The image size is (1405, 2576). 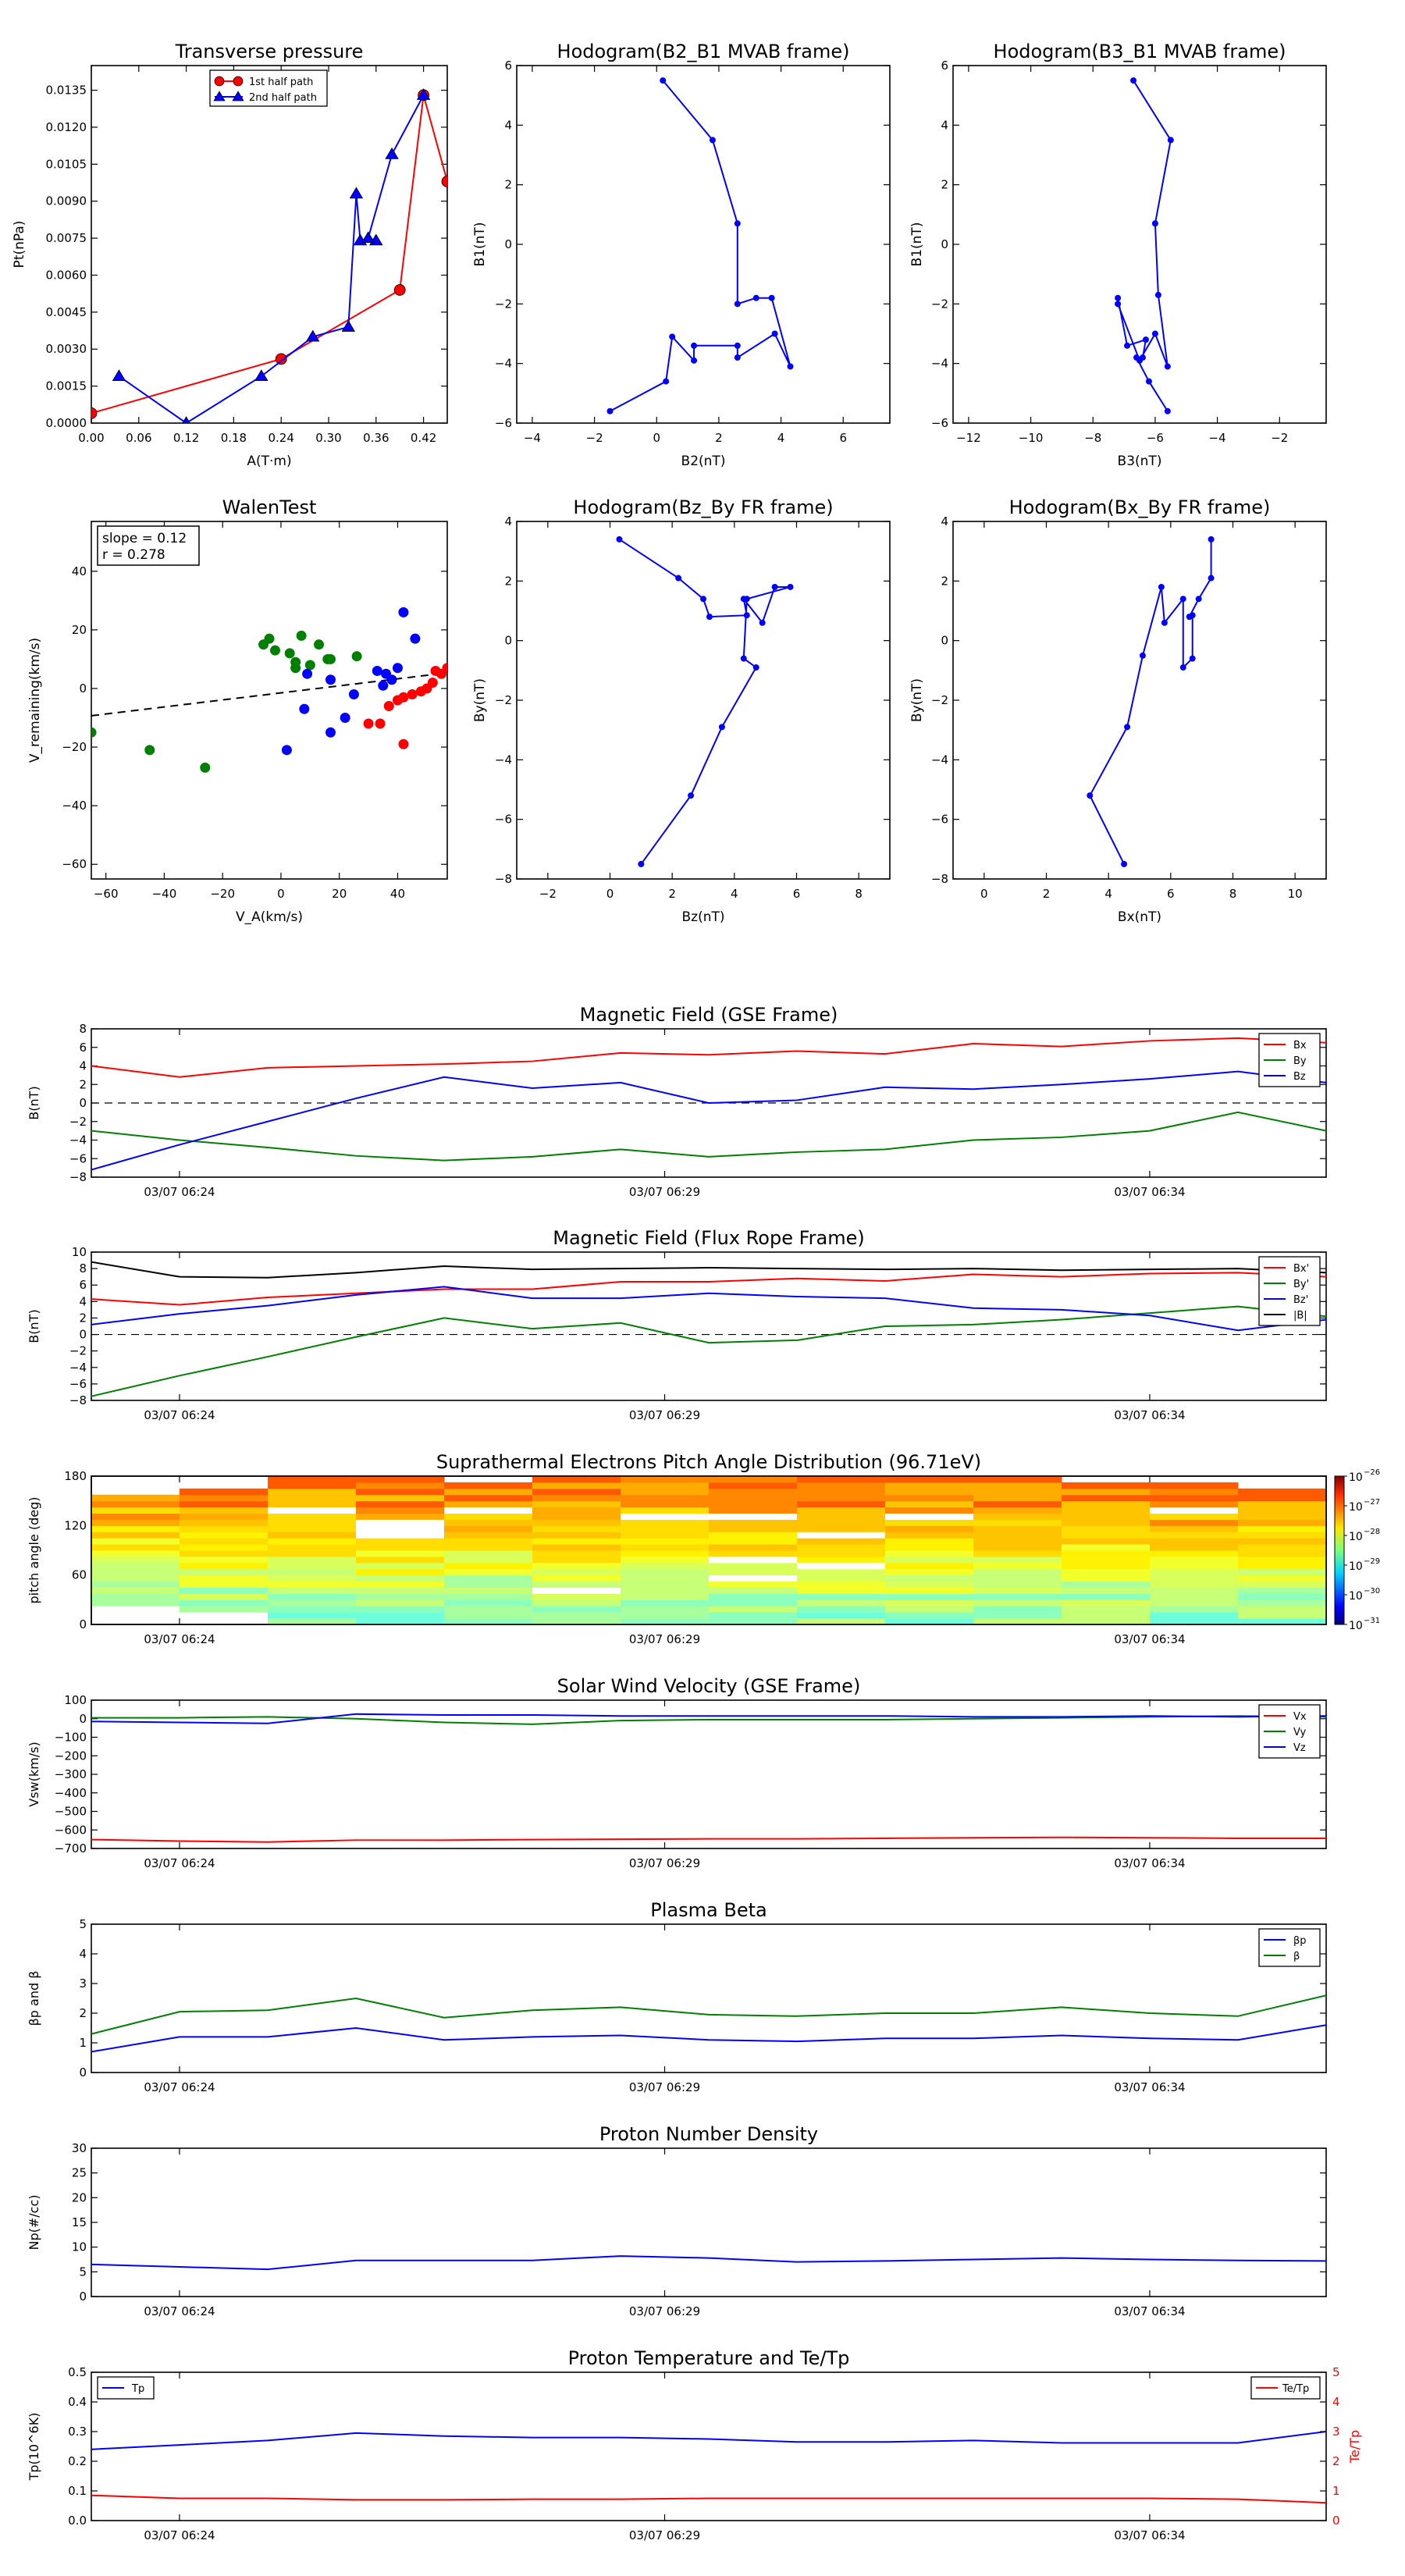 I want to click on legend-label: β, so click(x=1296, y=1957).